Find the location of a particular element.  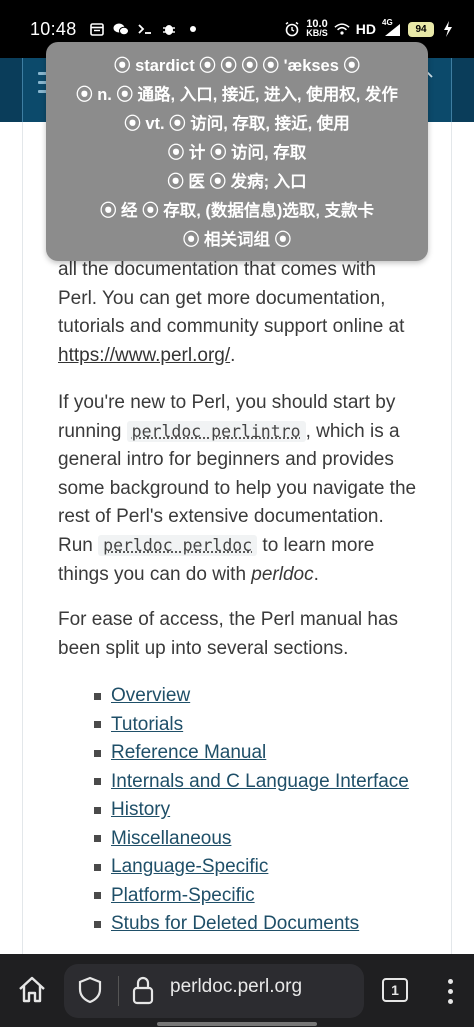

list-item: Platform-Specific is located at coordinates (251, 896).